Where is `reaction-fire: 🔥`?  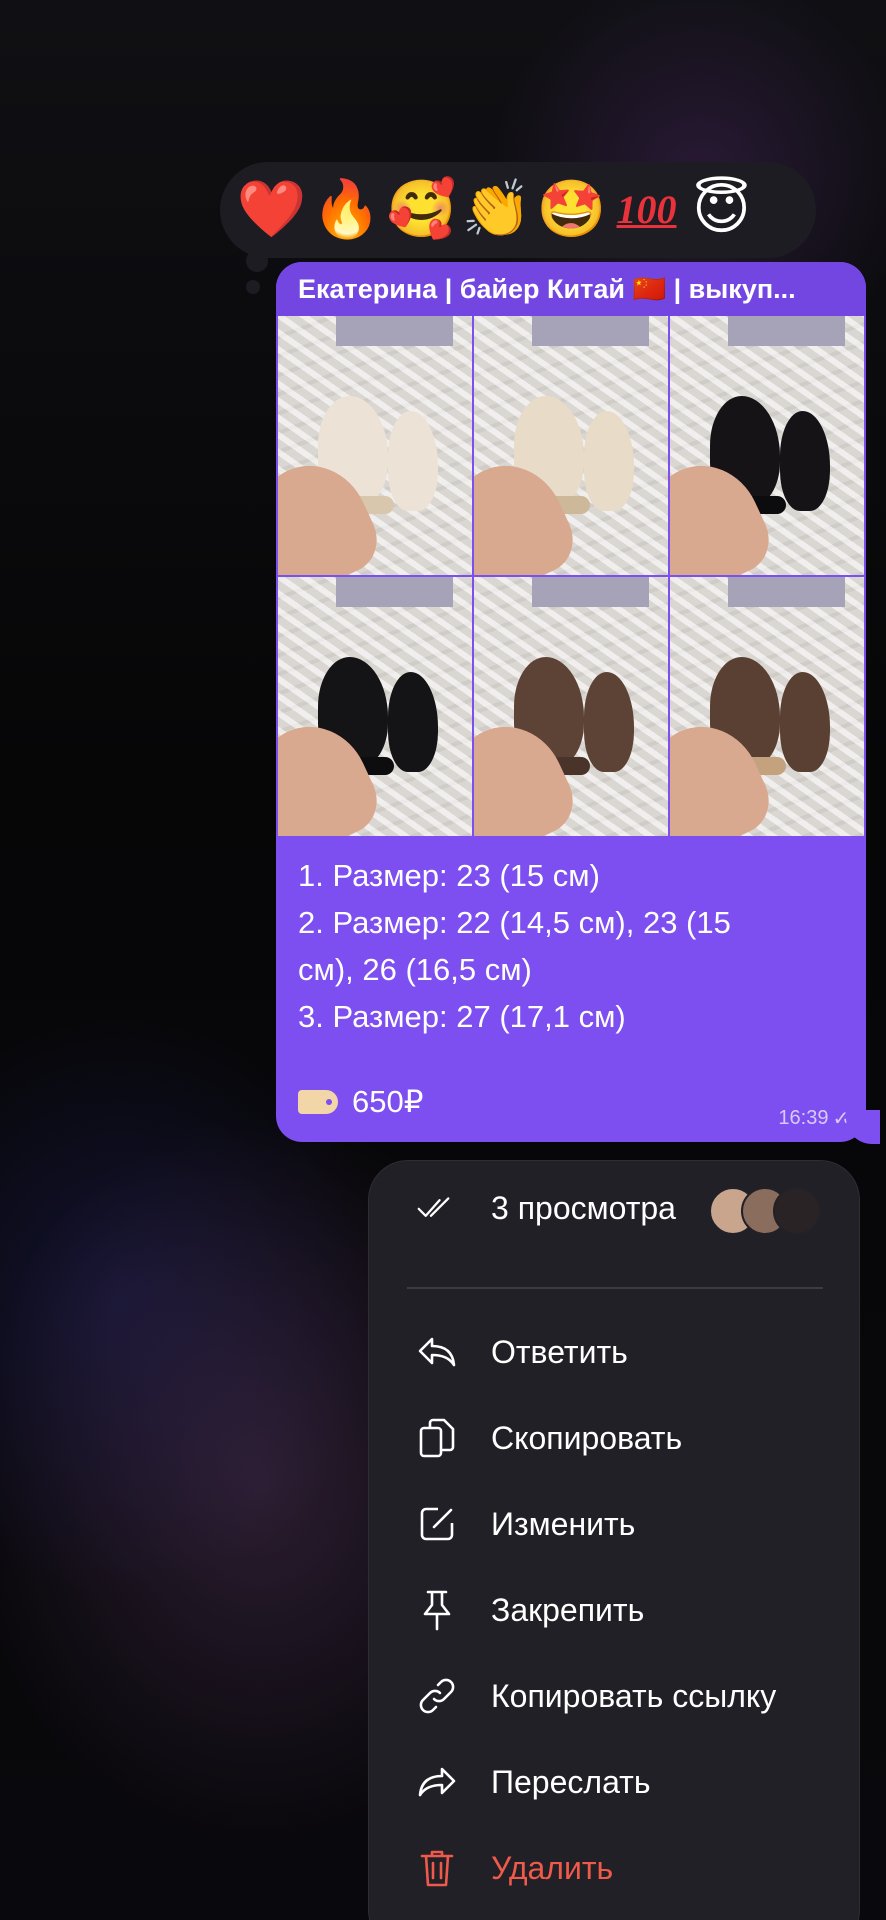 reaction-fire: 🔥 is located at coordinates (346, 210).